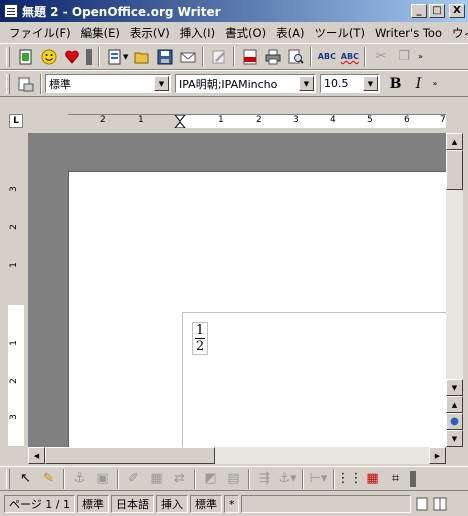 Image resolution: width=468 pixels, height=516 pixels. Describe the element at coordinates (205, 504) in the screenshot. I see `selection-mode: 標準` at that location.